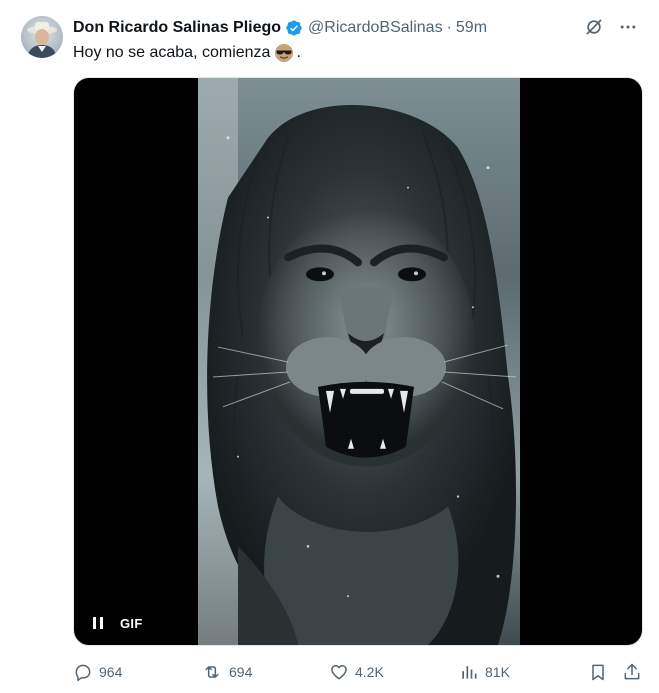  What do you see at coordinates (131, 623) in the screenshot?
I see `gif-badge: GIF` at bounding box center [131, 623].